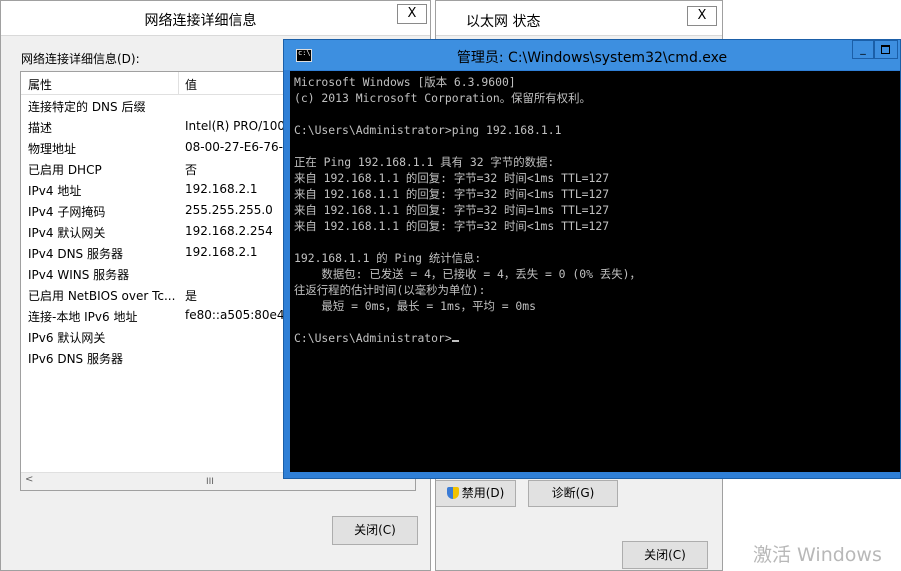  What do you see at coordinates (75, 359) in the screenshot?
I see `property-cell: IPv6 DNS 服务器` at bounding box center [75, 359].